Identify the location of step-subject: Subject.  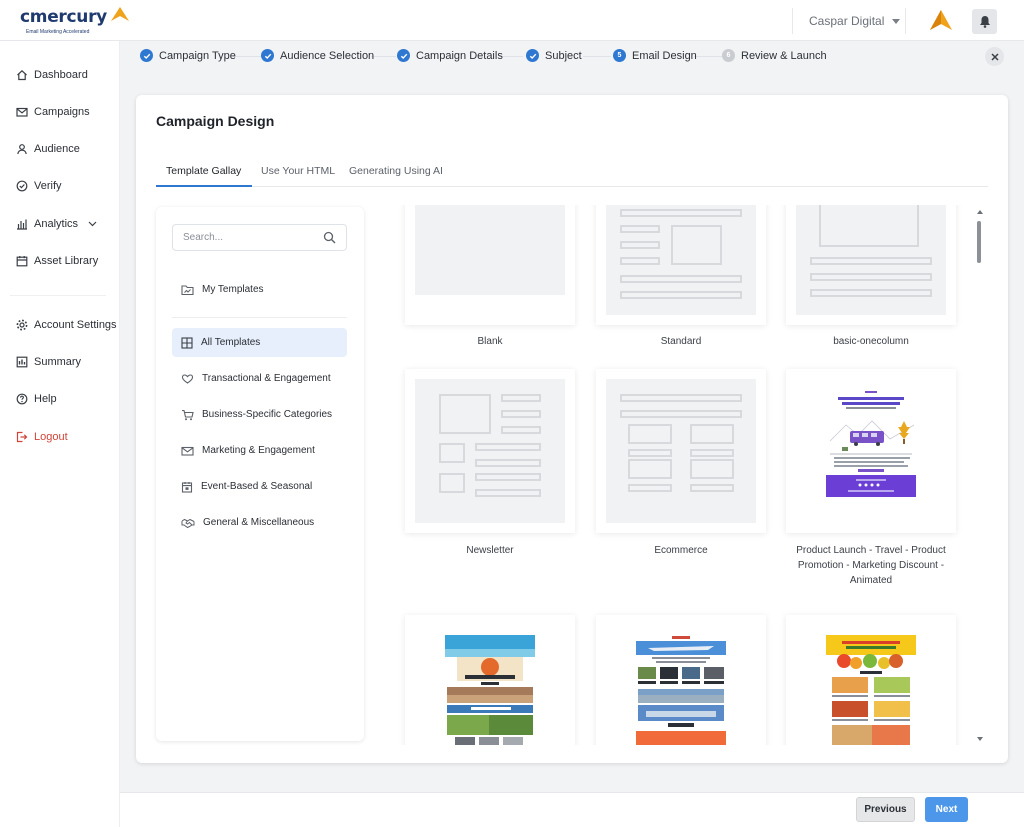
(554, 55).